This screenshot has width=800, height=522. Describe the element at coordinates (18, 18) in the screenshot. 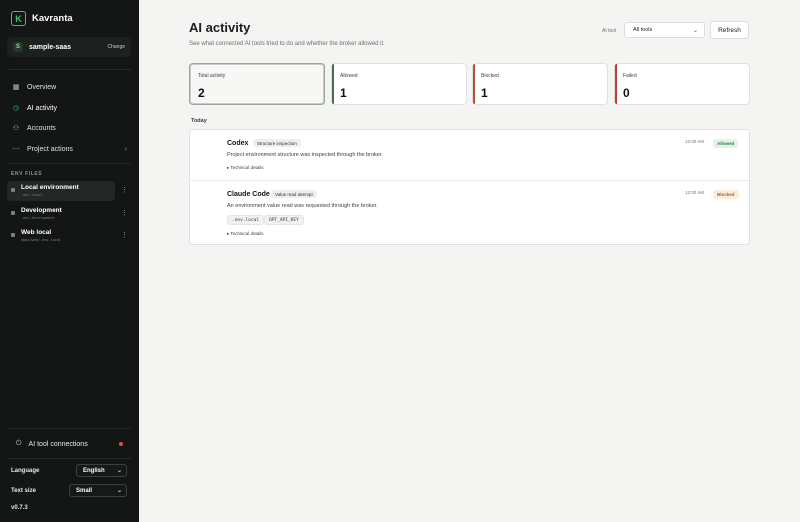

I see `logo-icon: K` at that location.